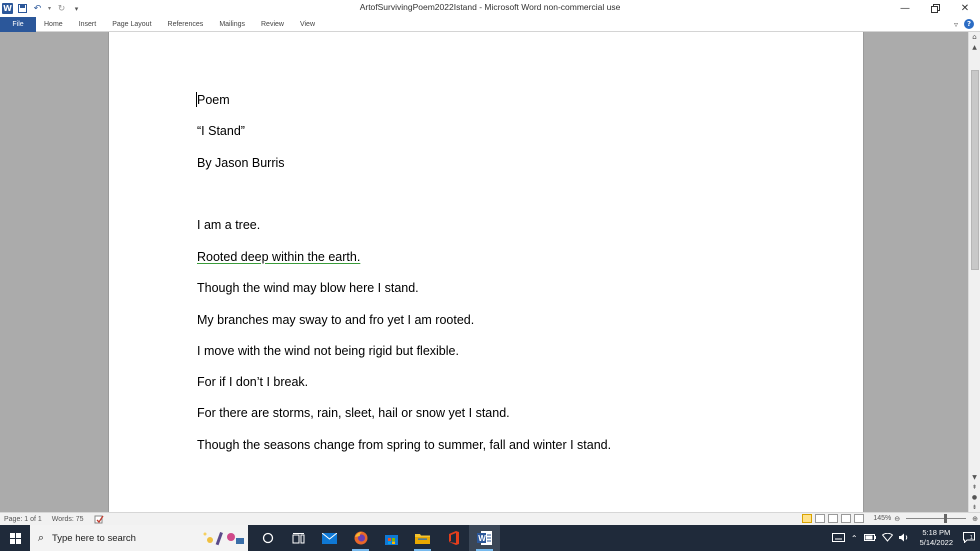 Image resolution: width=980 pixels, height=551 pixels. Describe the element at coordinates (869, 538) in the screenshot. I see `battery-icon` at that location.